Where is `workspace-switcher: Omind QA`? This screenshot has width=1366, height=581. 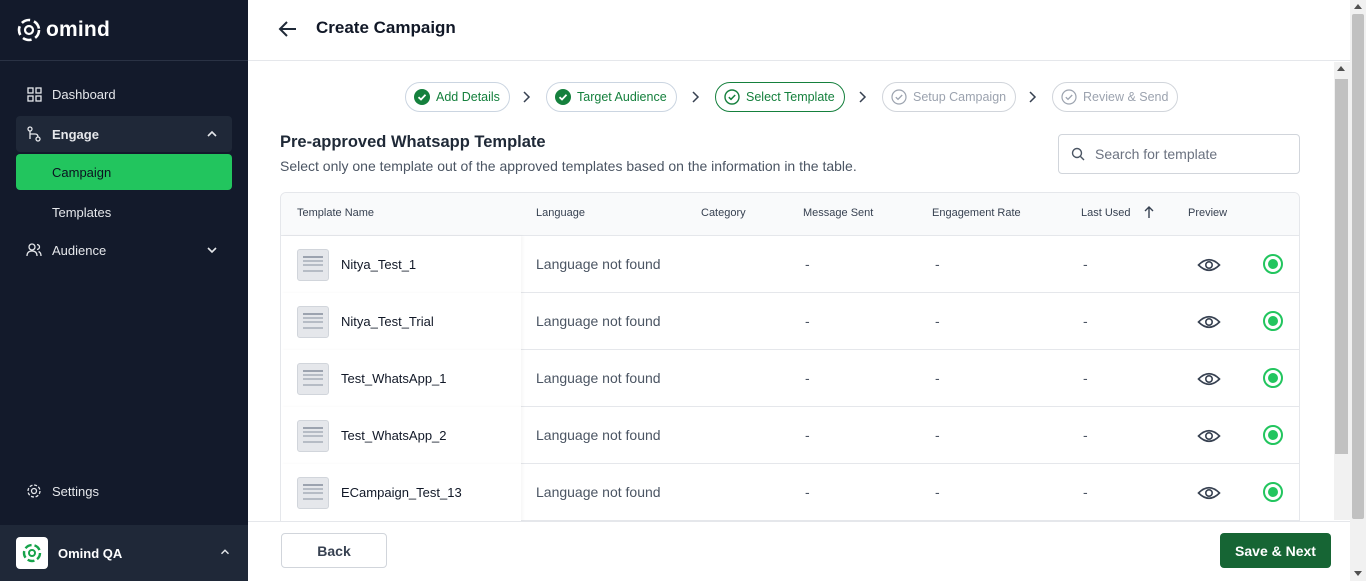
workspace-switcher: Omind QA is located at coordinates (124, 553).